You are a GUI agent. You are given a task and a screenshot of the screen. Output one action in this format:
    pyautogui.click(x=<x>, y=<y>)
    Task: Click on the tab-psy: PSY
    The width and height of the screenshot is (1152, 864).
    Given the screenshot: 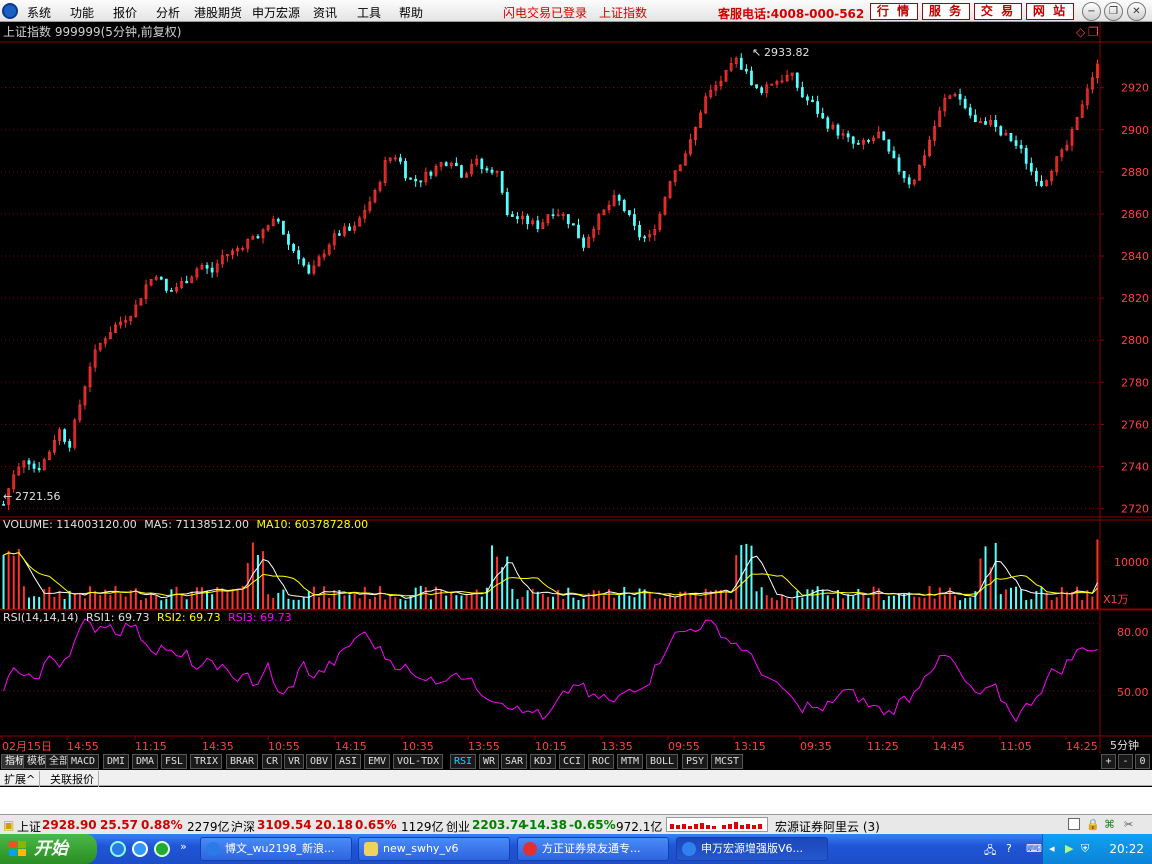 What is the action you would take?
    pyautogui.click(x=695, y=761)
    